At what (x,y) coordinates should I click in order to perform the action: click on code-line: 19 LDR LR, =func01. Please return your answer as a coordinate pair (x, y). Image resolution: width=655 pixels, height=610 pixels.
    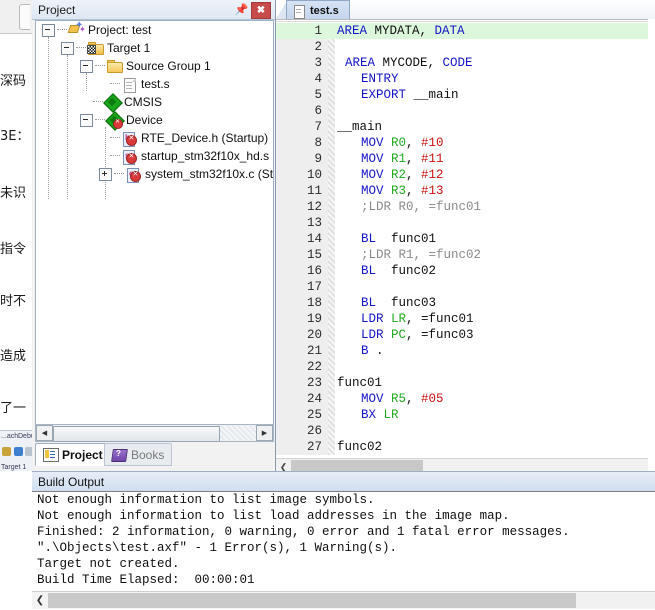
    Looking at the image, I should click on (465, 319).